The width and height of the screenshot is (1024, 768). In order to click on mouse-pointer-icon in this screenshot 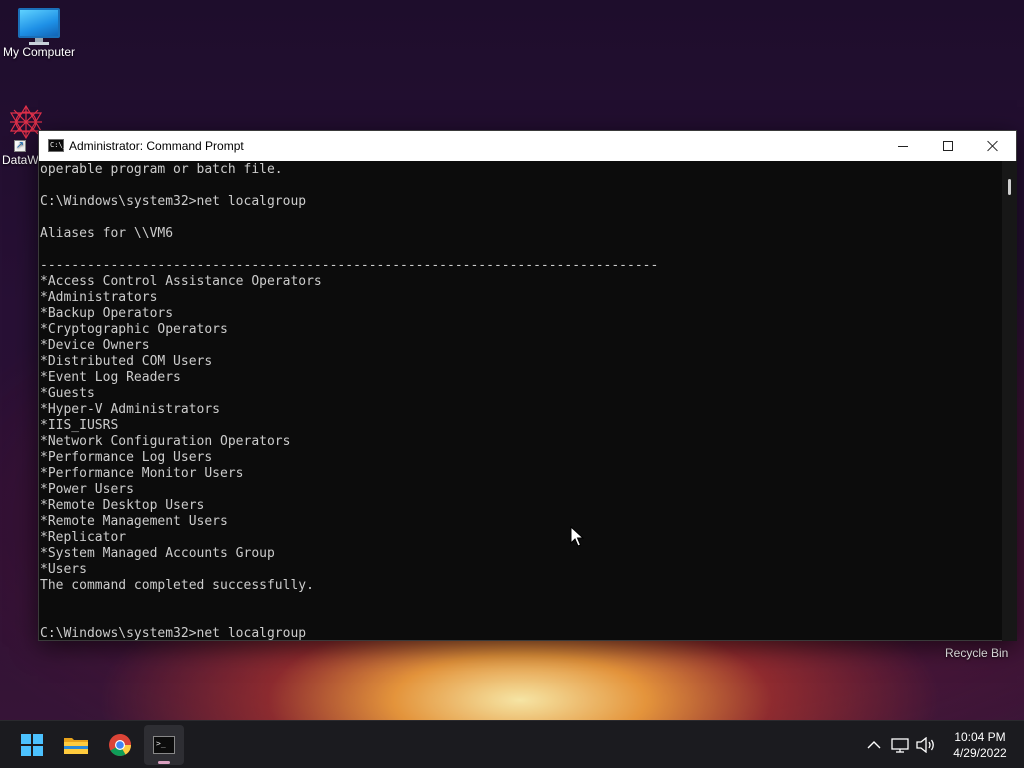, I will do `click(577, 536)`.